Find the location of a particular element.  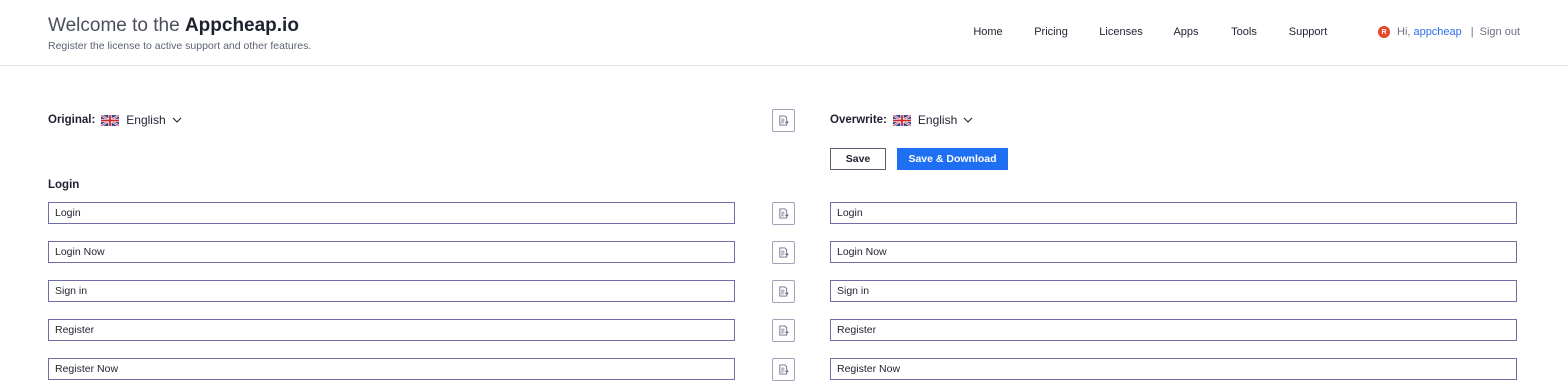

overwrite-label: Overwrite: is located at coordinates (858, 120).